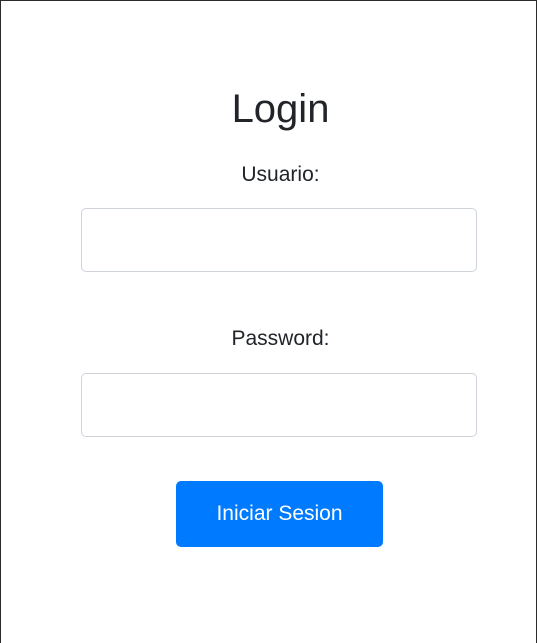 This screenshot has height=643, width=537. I want to click on username-input, so click(279, 240).